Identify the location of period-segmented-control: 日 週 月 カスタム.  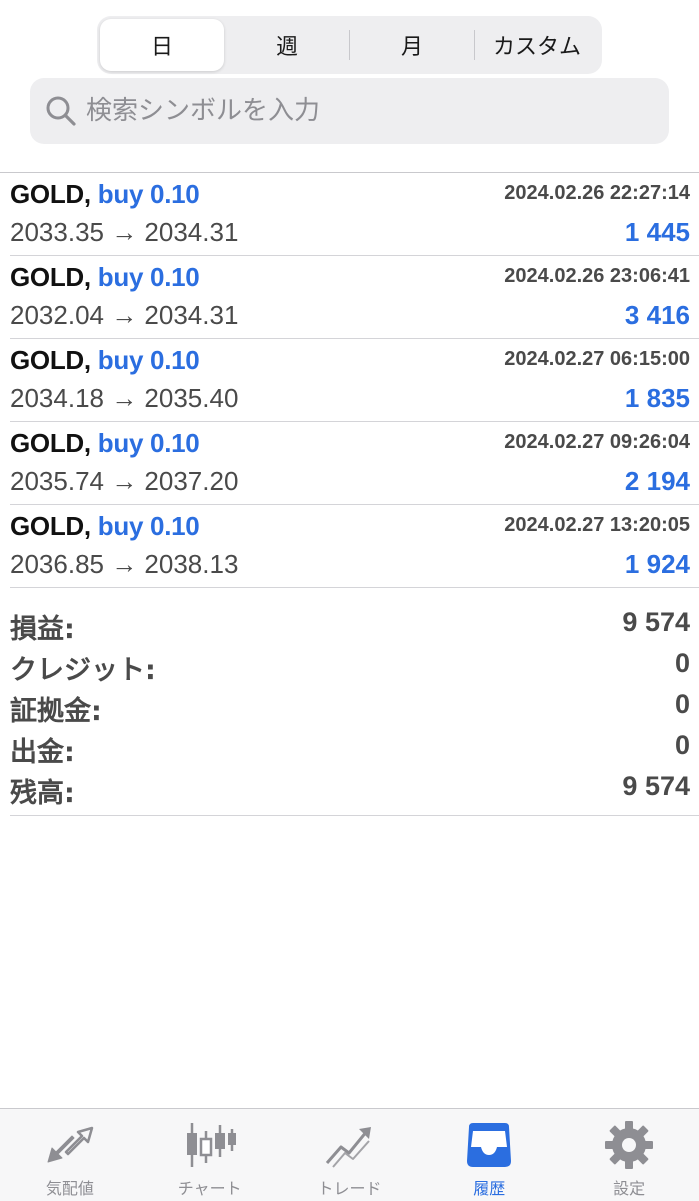
(349, 45).